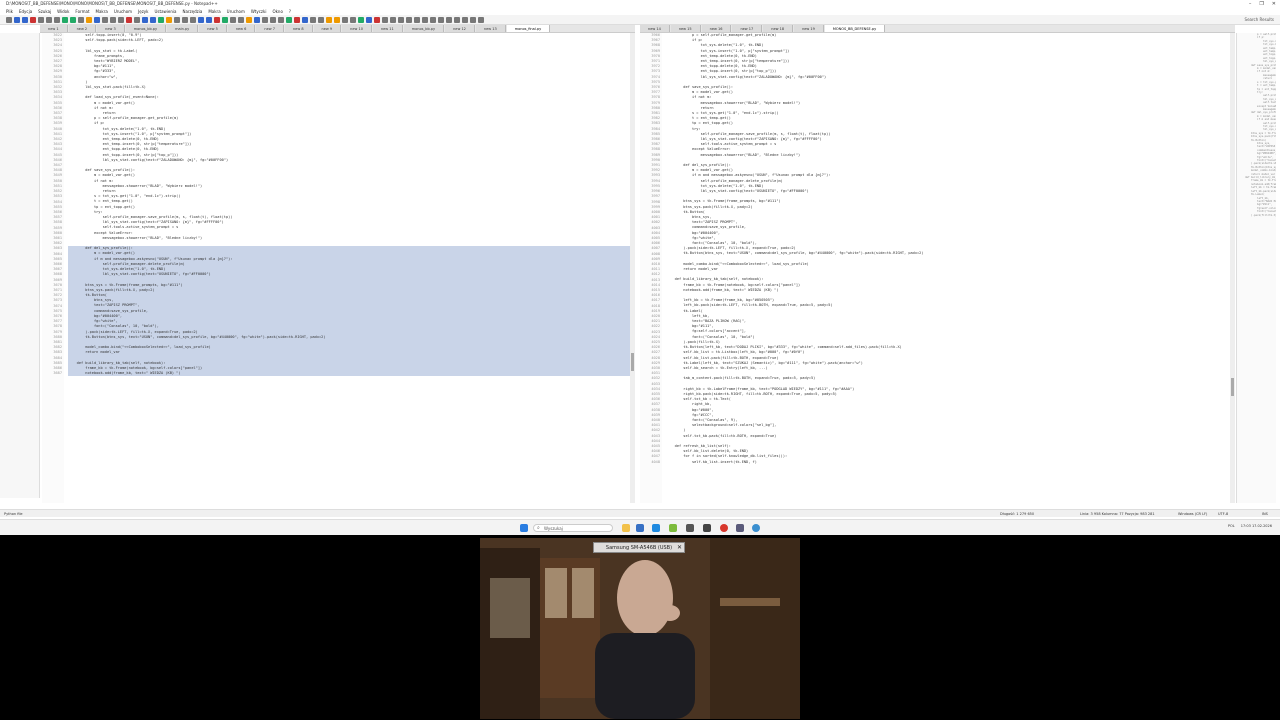  I want to click on file-tab: new 7, so click(270, 28).